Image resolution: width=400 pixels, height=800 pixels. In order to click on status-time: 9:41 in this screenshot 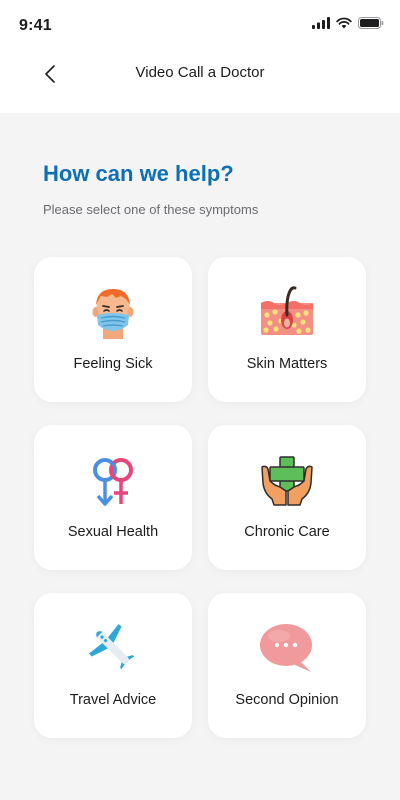, I will do `click(35, 25)`.